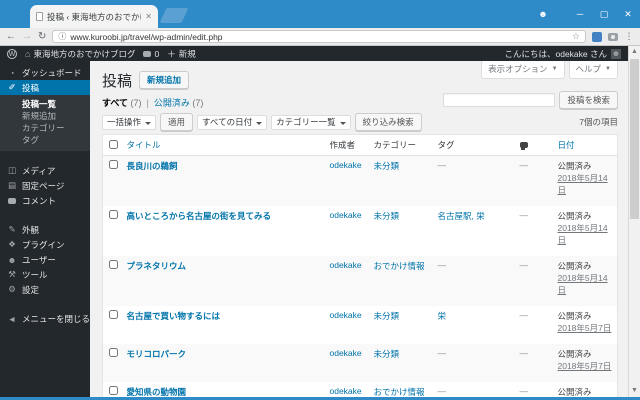 The width and height of the screenshot is (640, 400). Describe the element at coordinates (45, 318) in the screenshot. I see `sidebar-collapse-menu: ◄ メニューを閉じる` at that location.